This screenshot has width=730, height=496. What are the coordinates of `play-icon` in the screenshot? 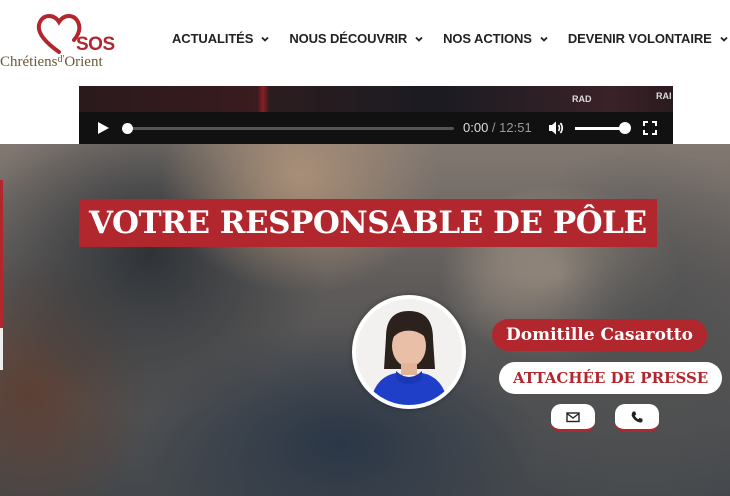 It's located at (103, 128).